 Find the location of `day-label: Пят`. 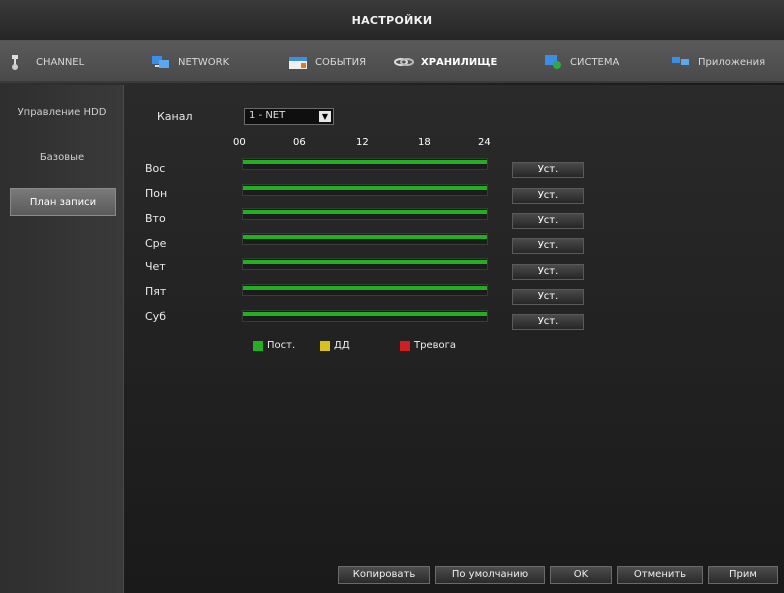

day-label: Пят is located at coordinates (156, 291).